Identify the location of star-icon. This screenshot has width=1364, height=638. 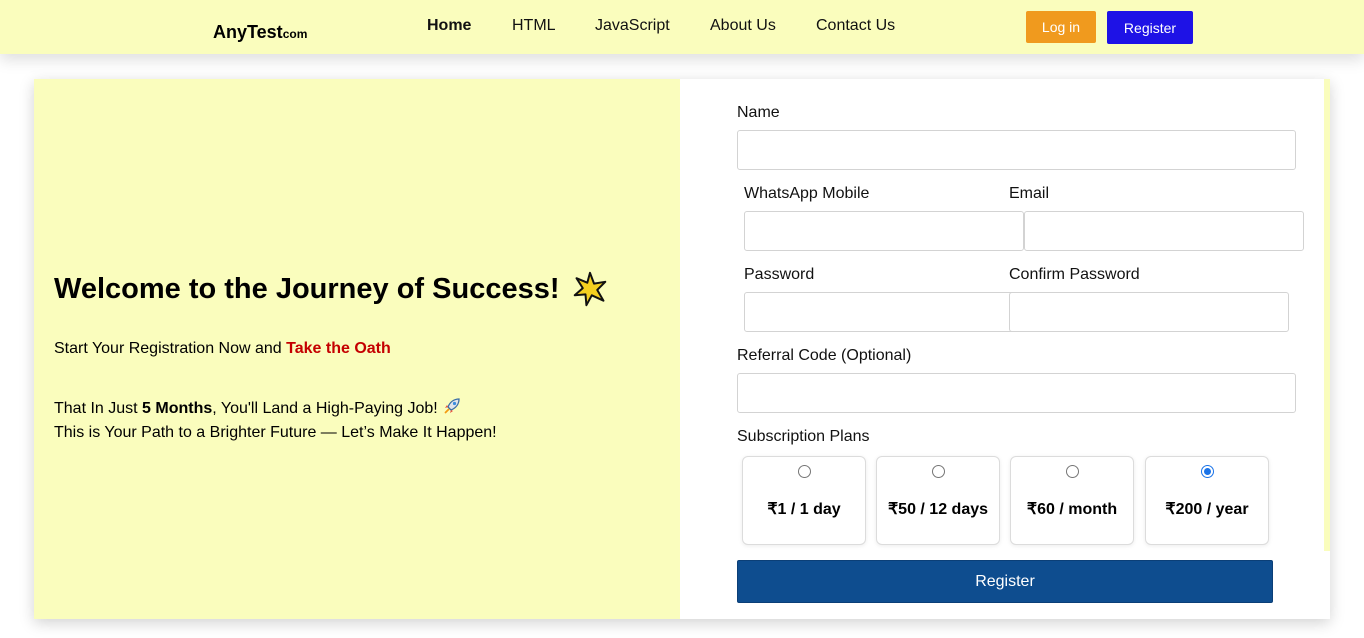
(589, 289).